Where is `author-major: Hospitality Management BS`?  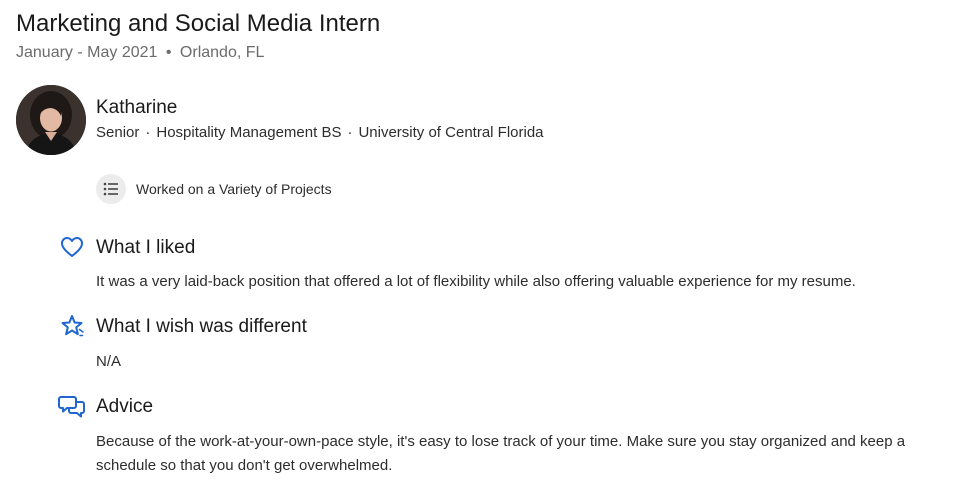 author-major: Hospitality Management BS is located at coordinates (249, 132).